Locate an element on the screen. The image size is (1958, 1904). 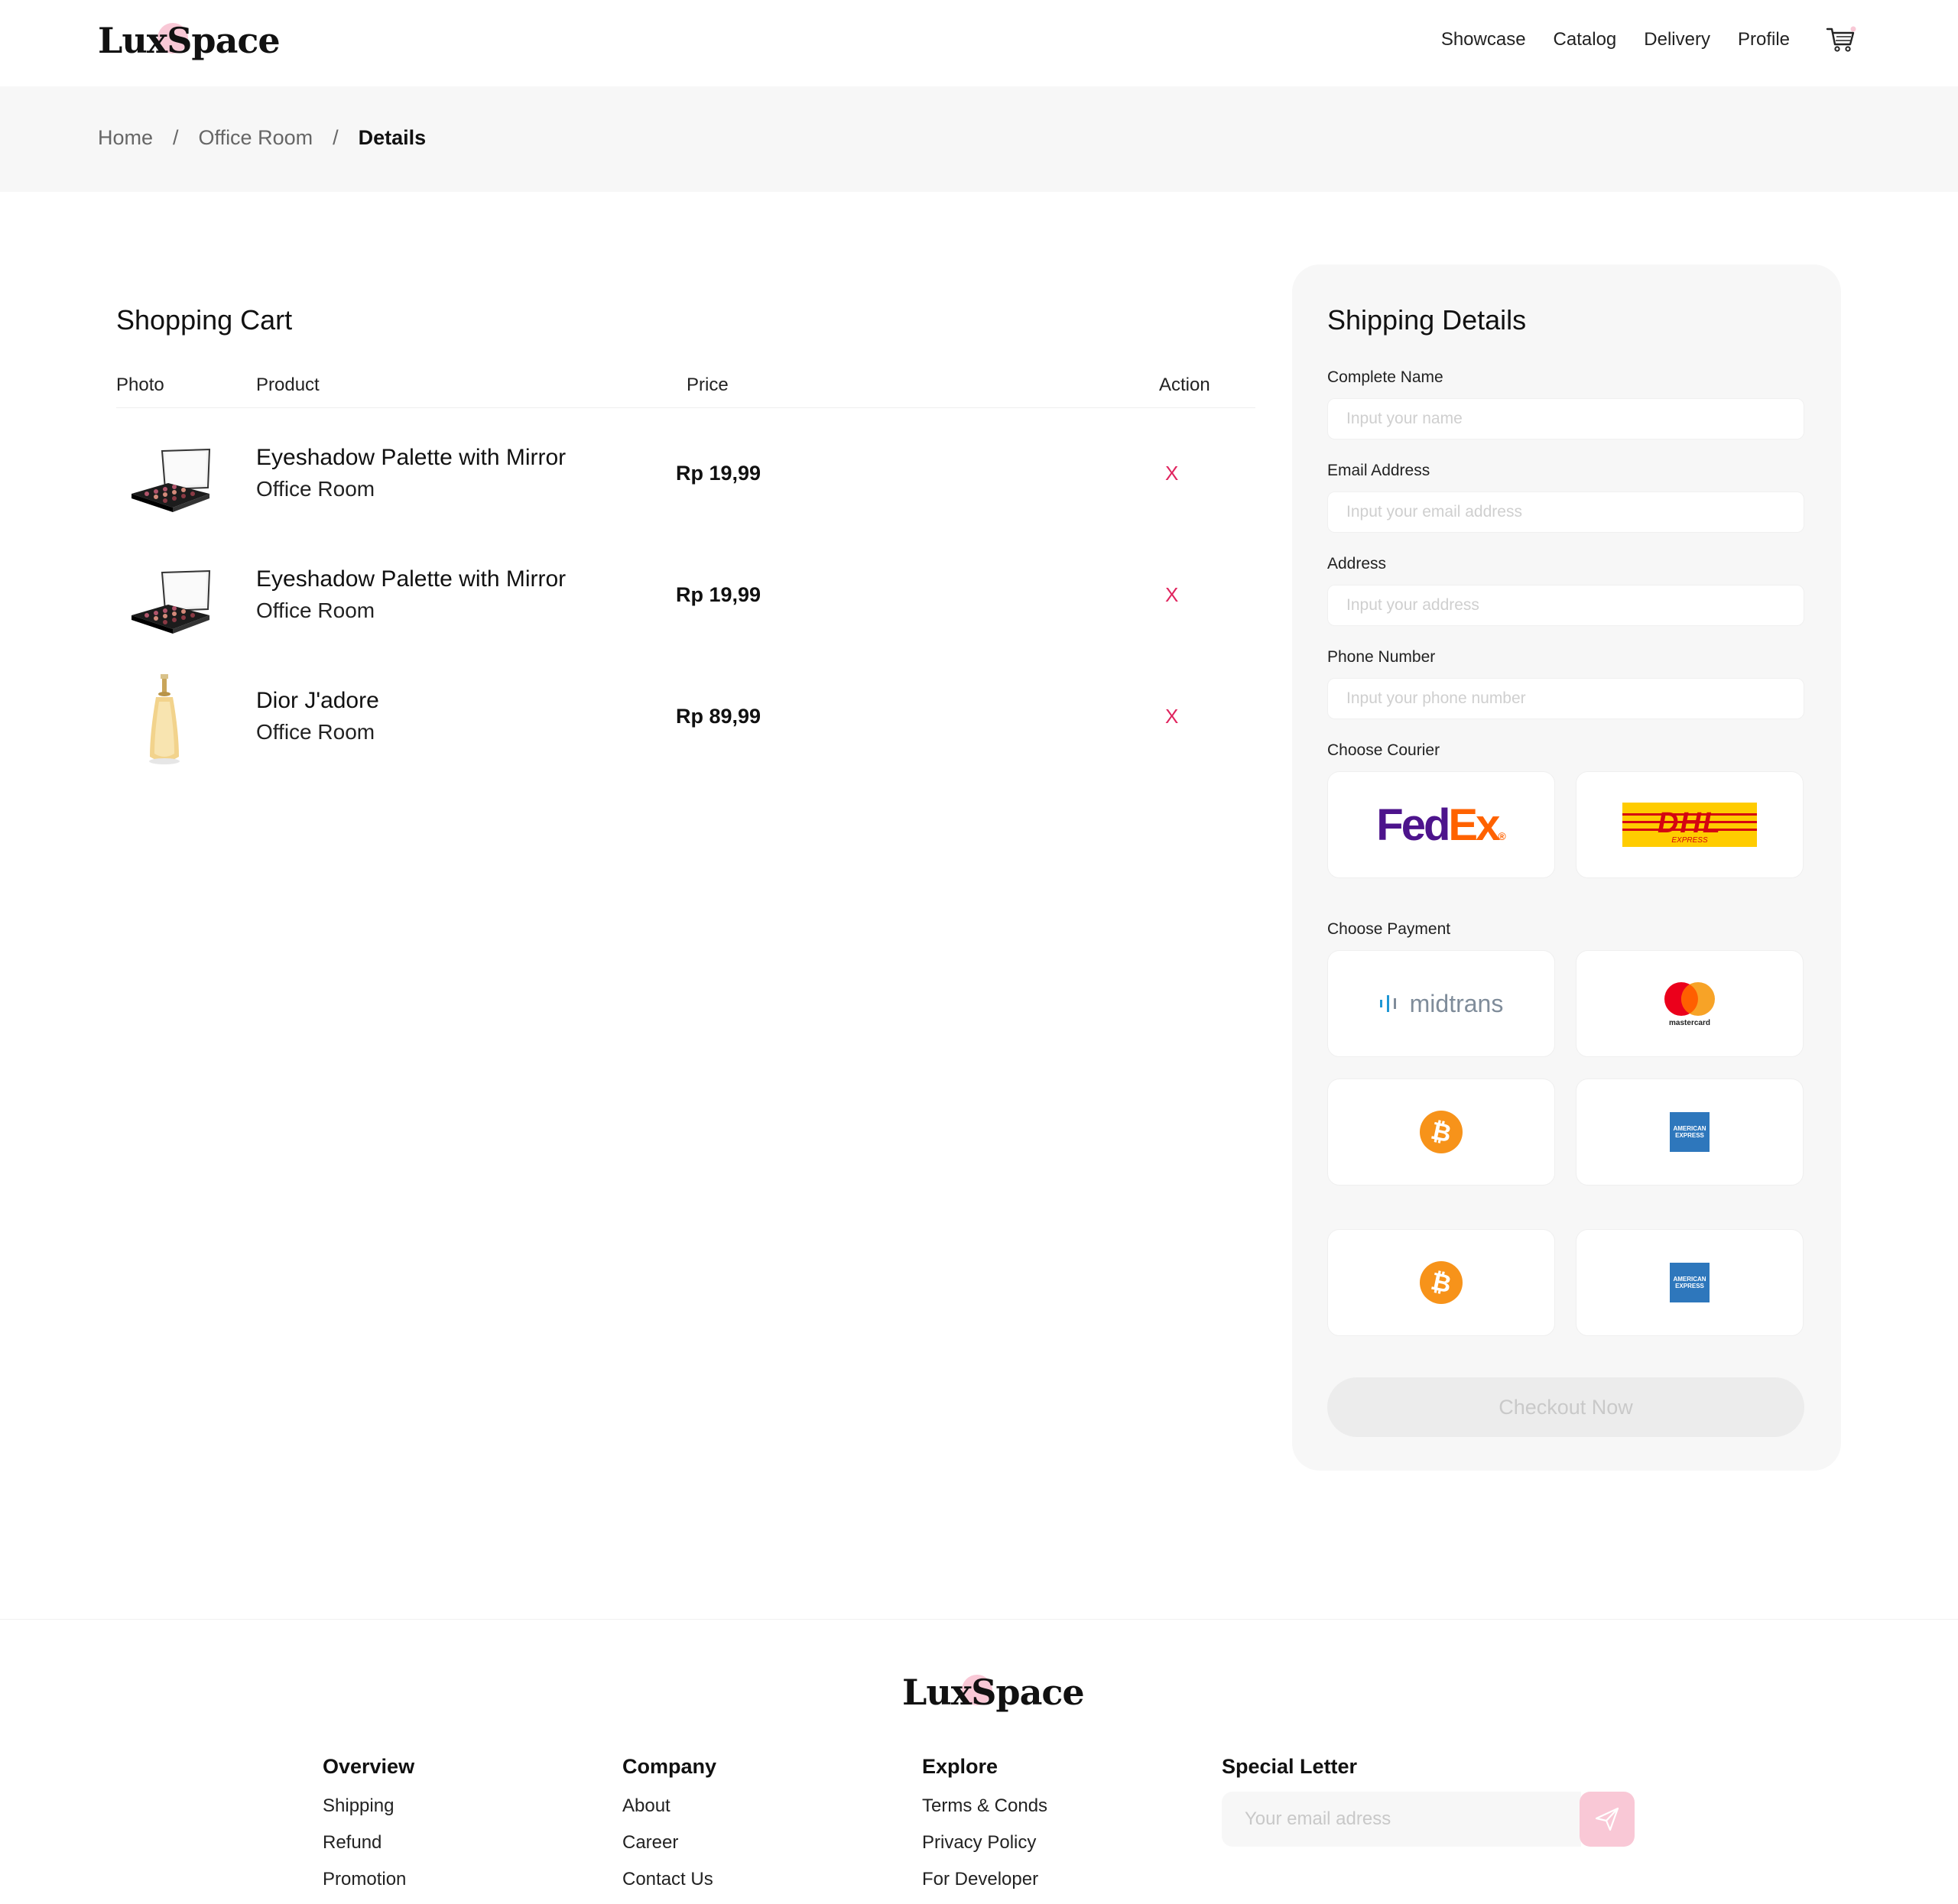
newsletter-form is located at coordinates (1429, 1819).